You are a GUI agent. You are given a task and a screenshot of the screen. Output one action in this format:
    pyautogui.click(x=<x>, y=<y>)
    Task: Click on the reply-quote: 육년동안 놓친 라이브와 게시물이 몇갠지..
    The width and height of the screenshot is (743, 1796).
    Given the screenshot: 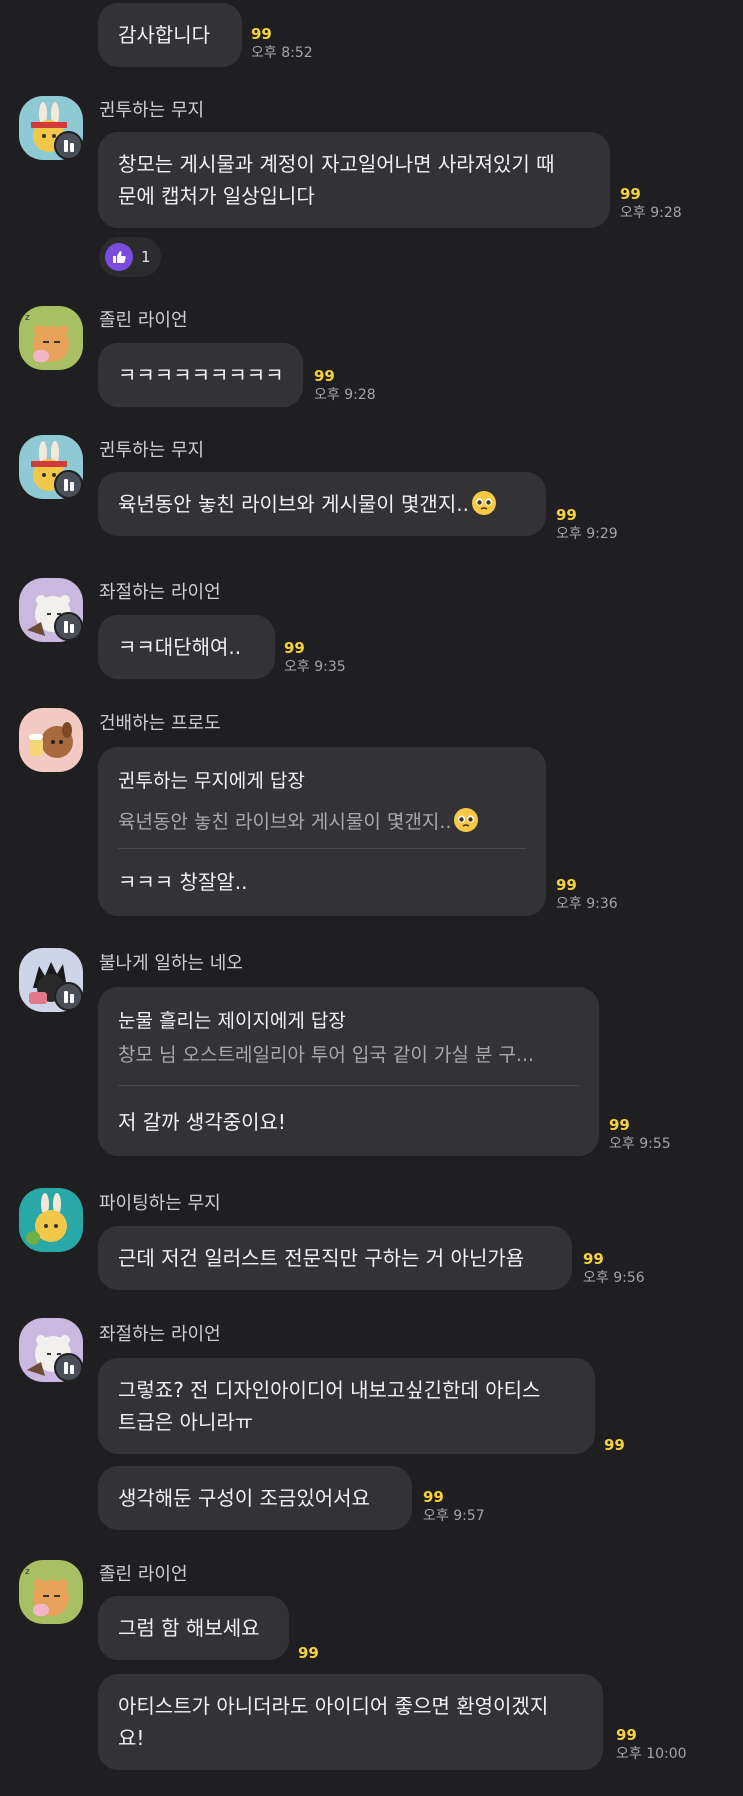 What is the action you would take?
    pyautogui.click(x=298, y=821)
    